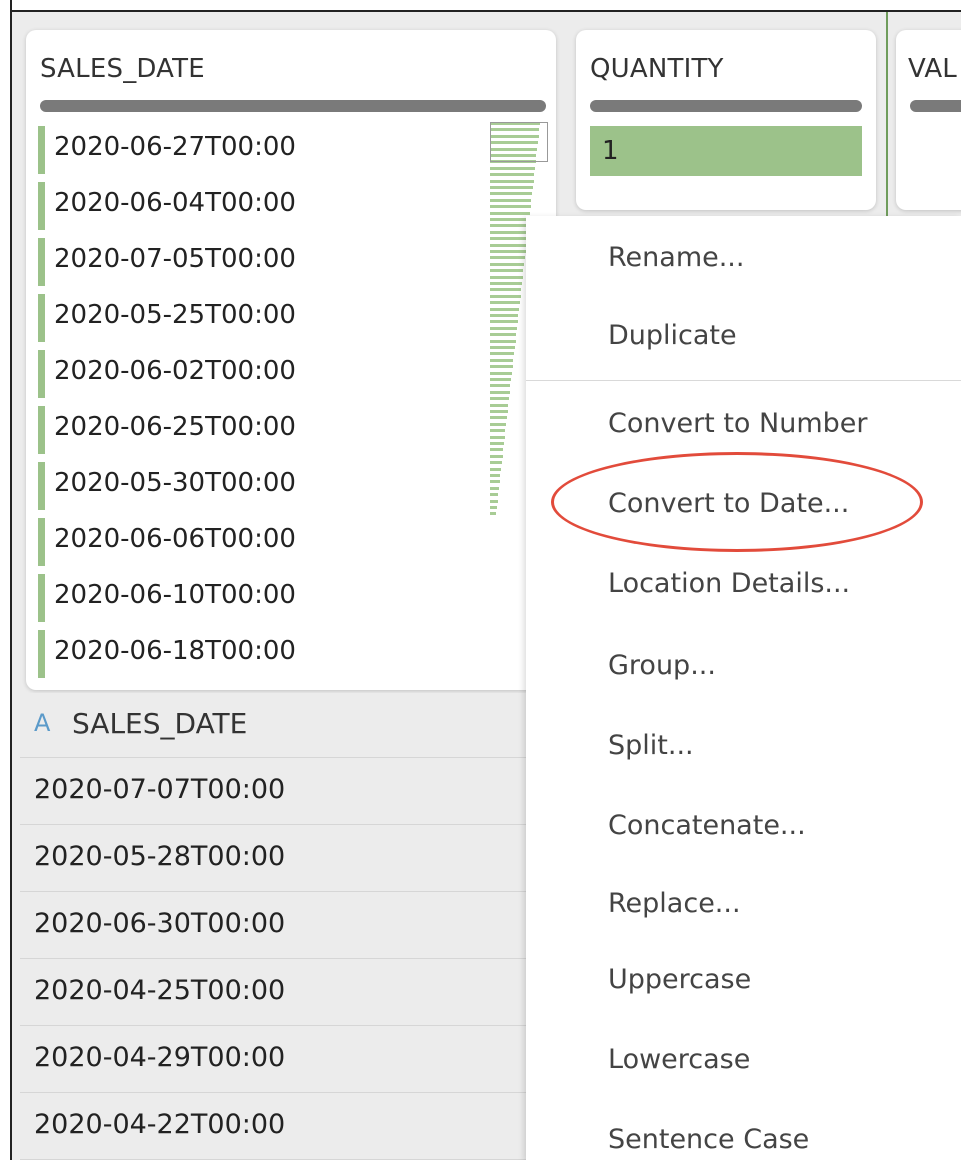  I want to click on table-row: 2020-04-29T00:00, so click(273, 1059).